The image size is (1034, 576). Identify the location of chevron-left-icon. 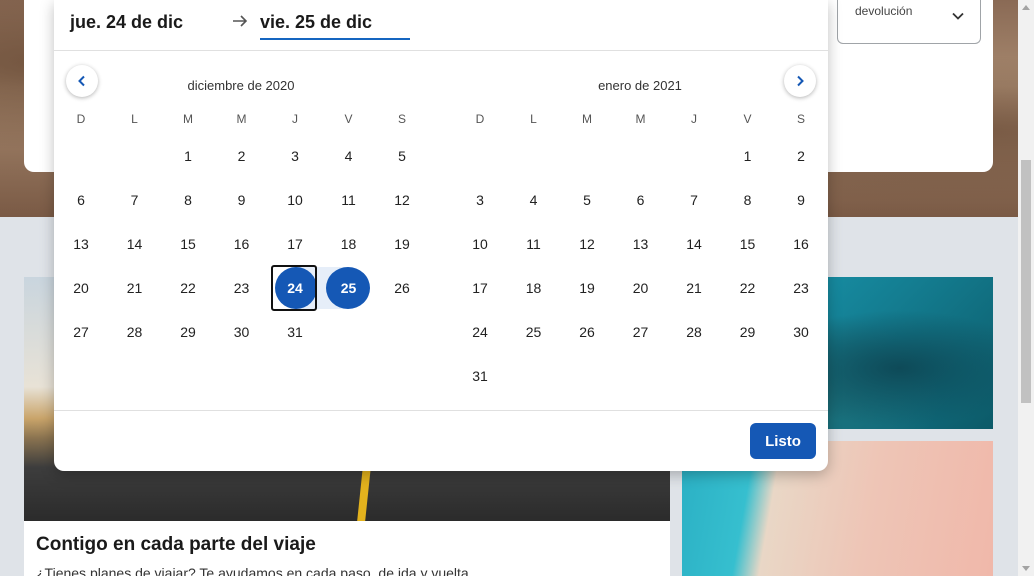
(81, 81).